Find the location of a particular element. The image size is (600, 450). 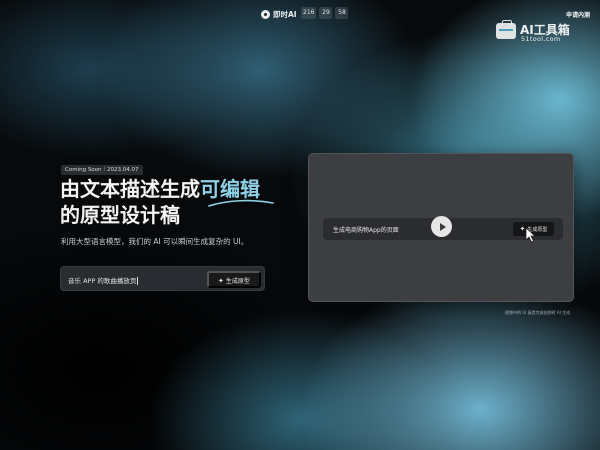

countdown-minutes: 58 is located at coordinates (342, 13).